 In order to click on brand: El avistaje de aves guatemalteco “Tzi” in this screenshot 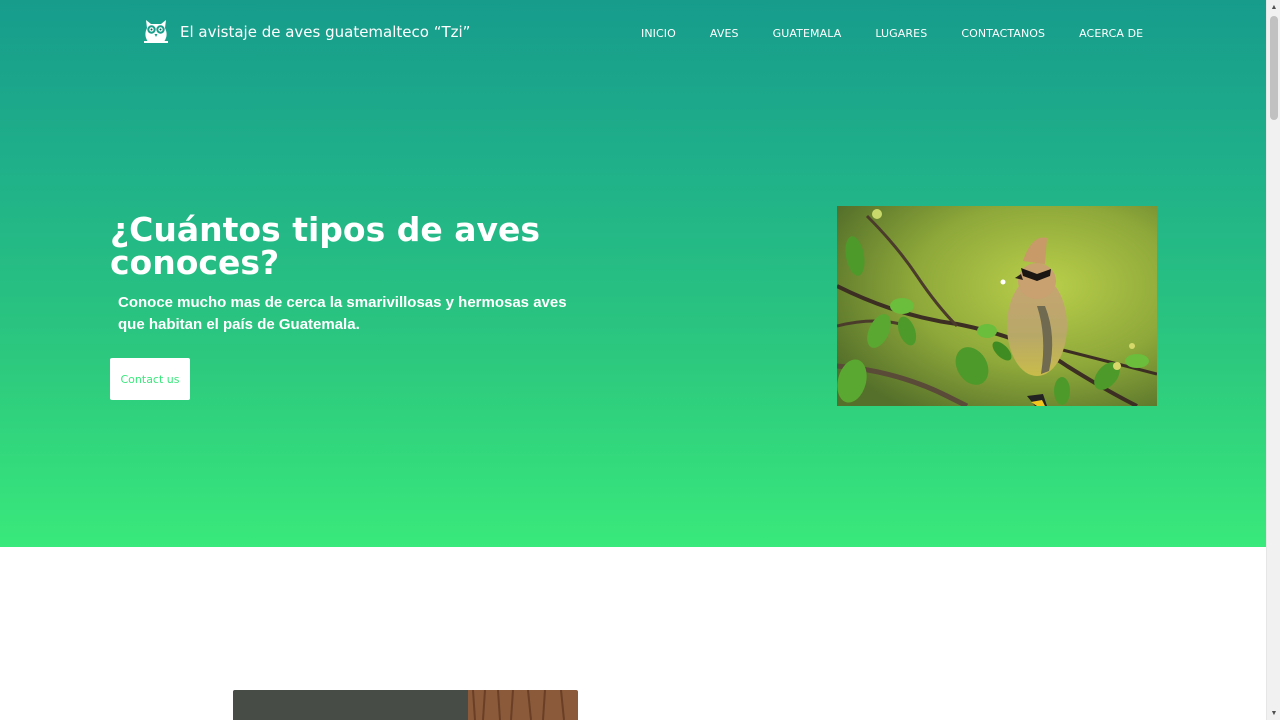, I will do `click(305, 32)`.